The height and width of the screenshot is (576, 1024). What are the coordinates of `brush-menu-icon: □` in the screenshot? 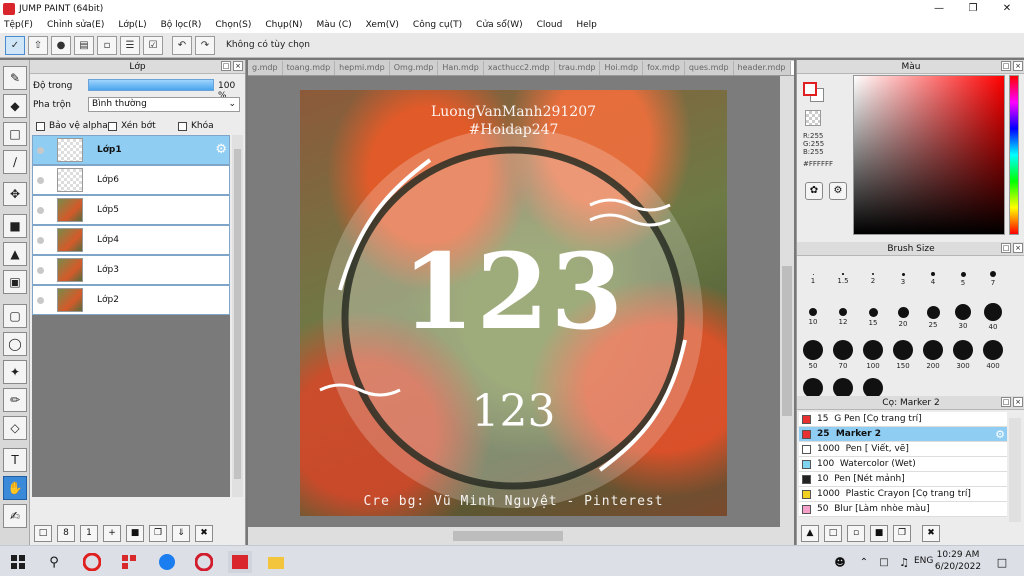 It's located at (833, 533).